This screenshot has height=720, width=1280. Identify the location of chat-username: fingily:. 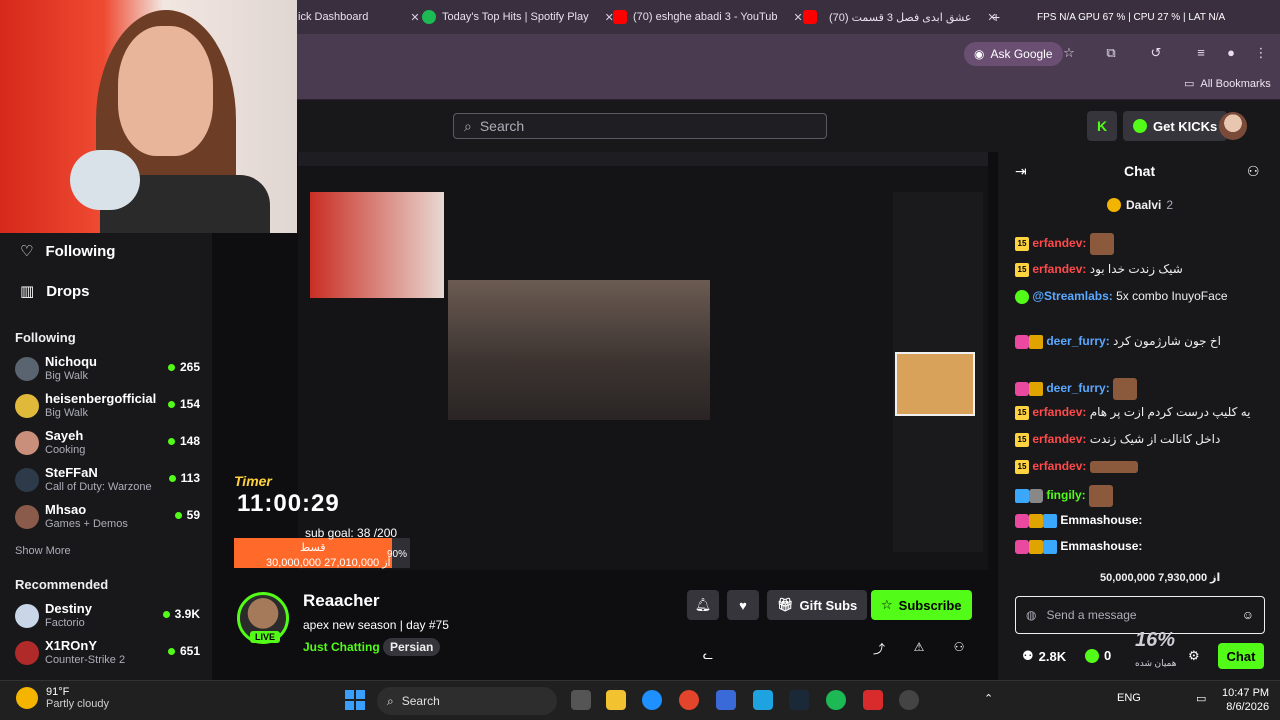
(1065, 495).